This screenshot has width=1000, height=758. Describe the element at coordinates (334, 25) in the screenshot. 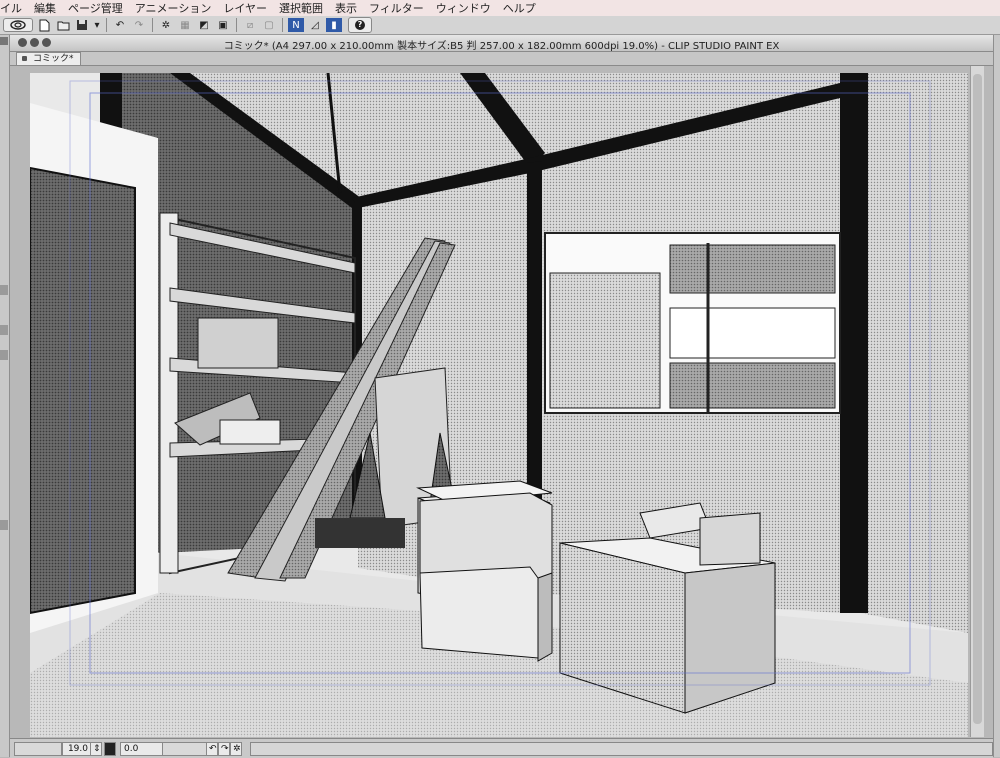

I see `snap-grid-icon: ▮` at that location.